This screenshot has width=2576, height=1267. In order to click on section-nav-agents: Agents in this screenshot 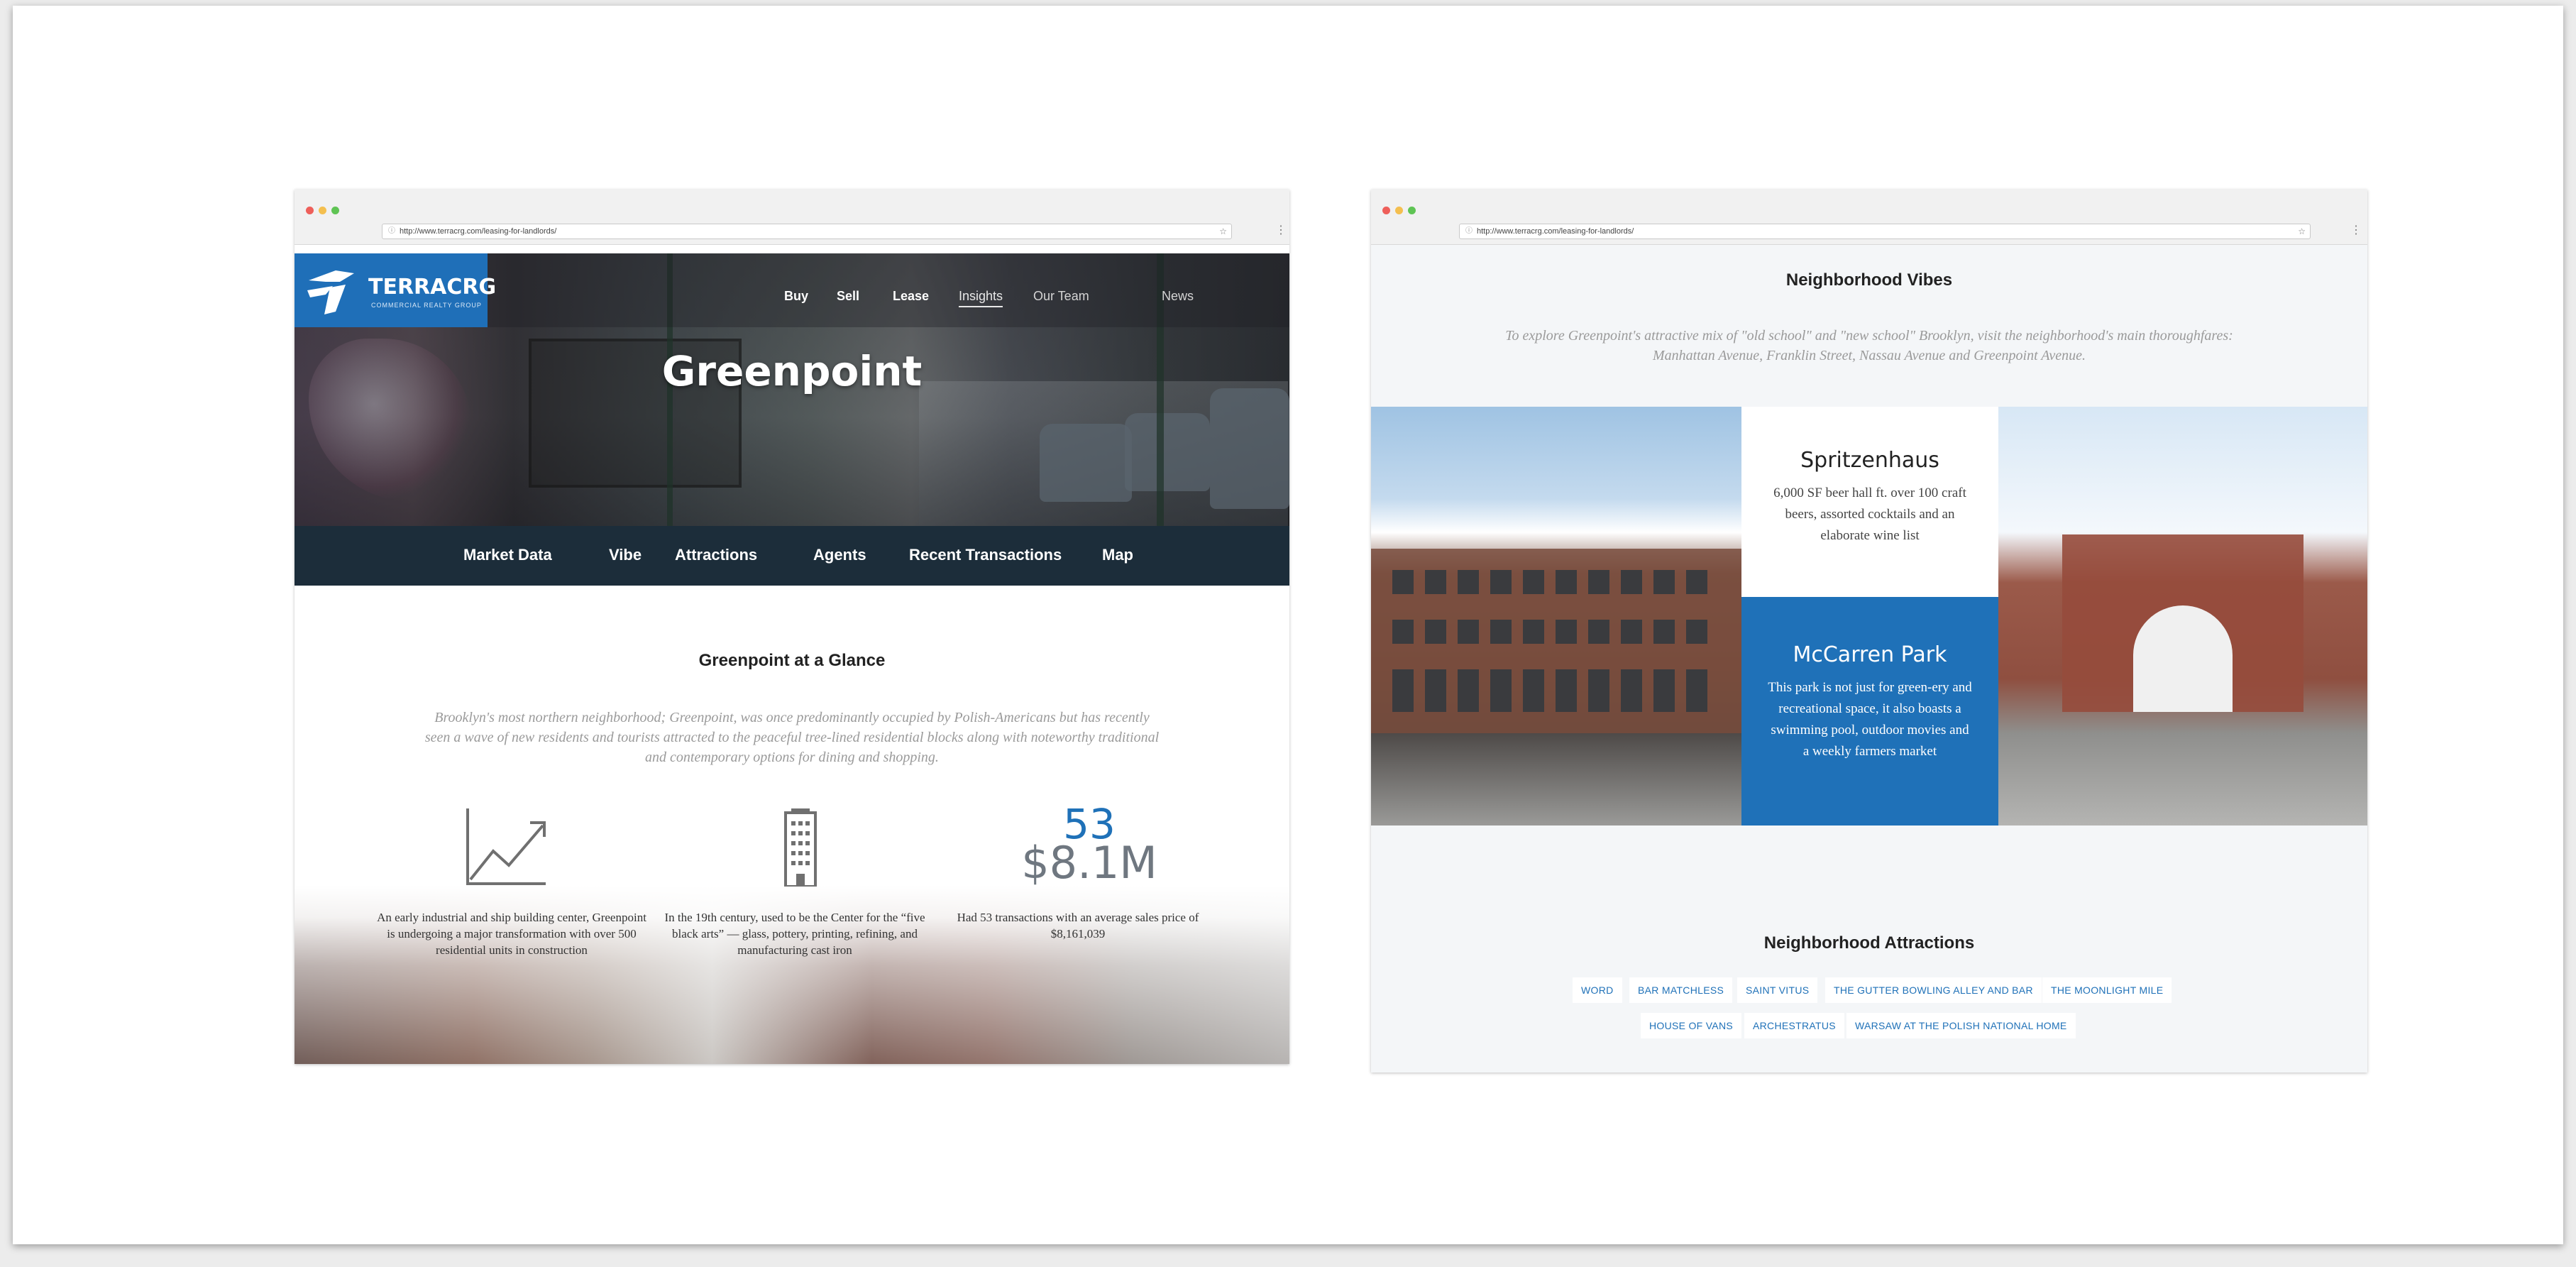, I will do `click(839, 555)`.